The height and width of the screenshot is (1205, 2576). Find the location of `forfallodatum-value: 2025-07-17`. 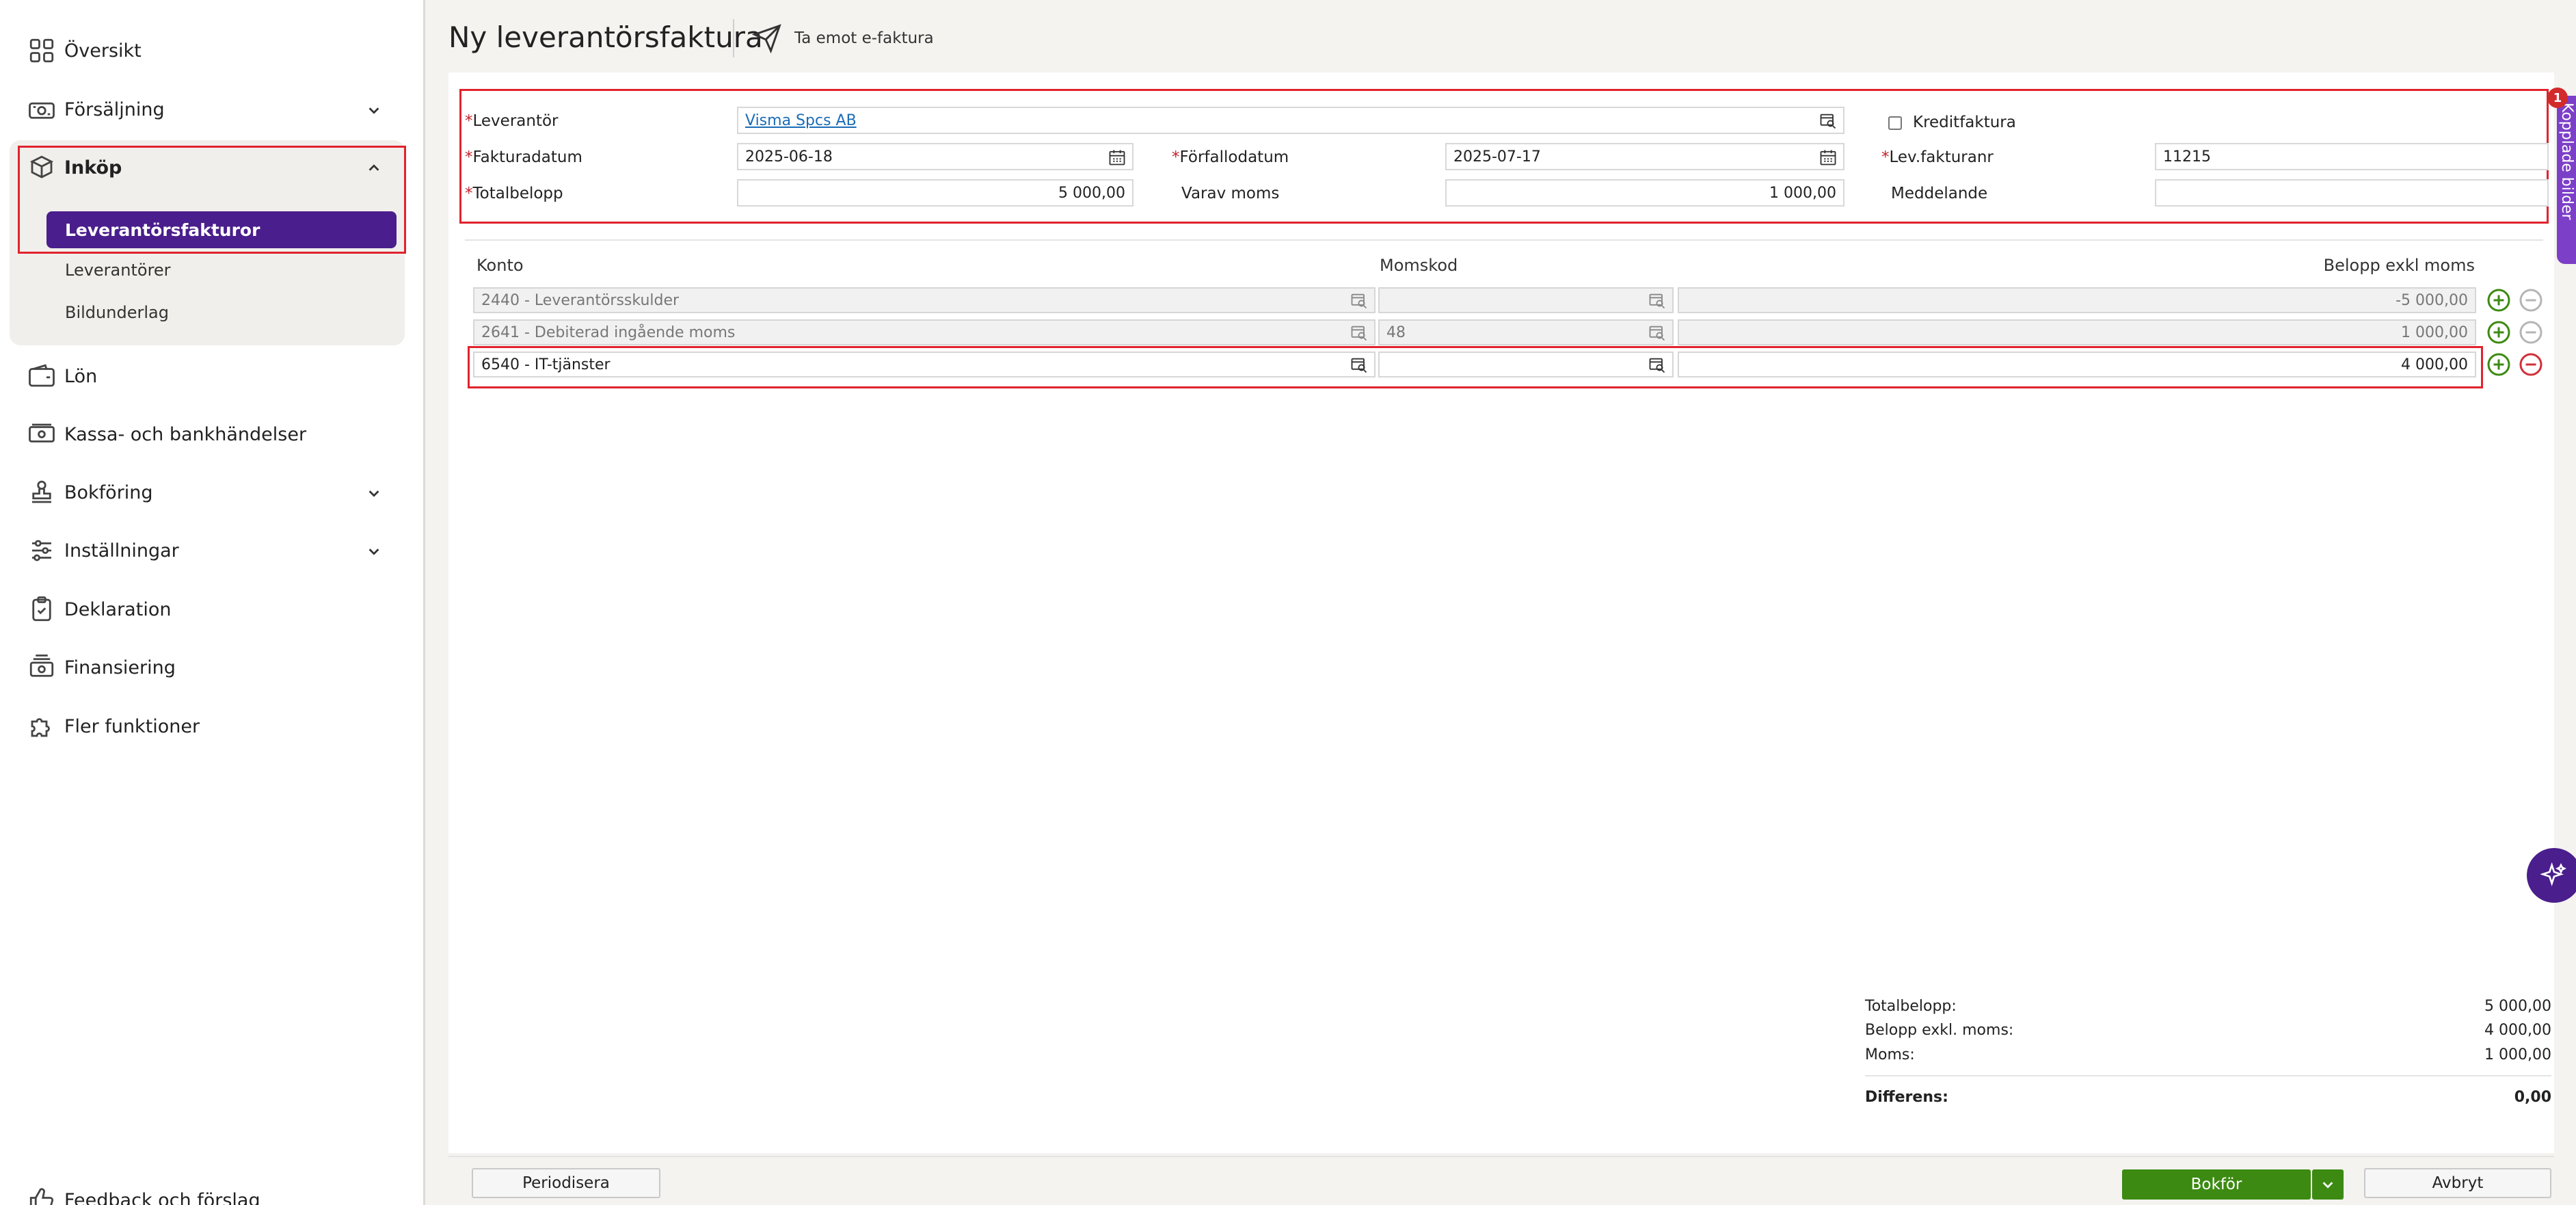

forfallodatum-value: 2025-07-17 is located at coordinates (1497, 156).